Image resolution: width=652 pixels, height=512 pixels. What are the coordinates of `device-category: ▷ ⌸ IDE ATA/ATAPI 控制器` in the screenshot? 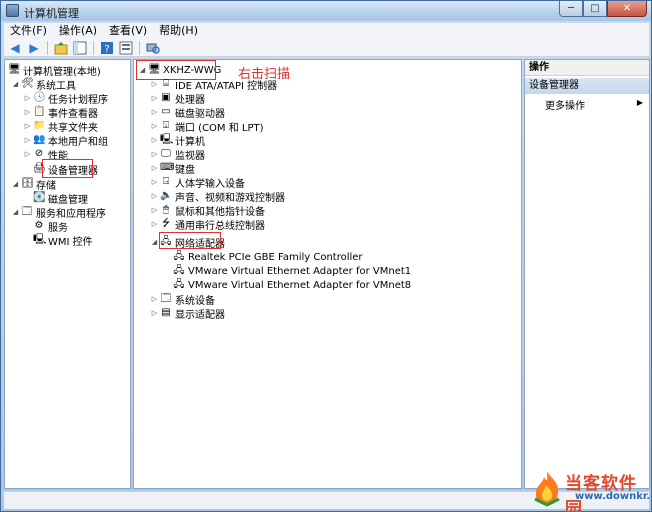 It's located at (213, 84).